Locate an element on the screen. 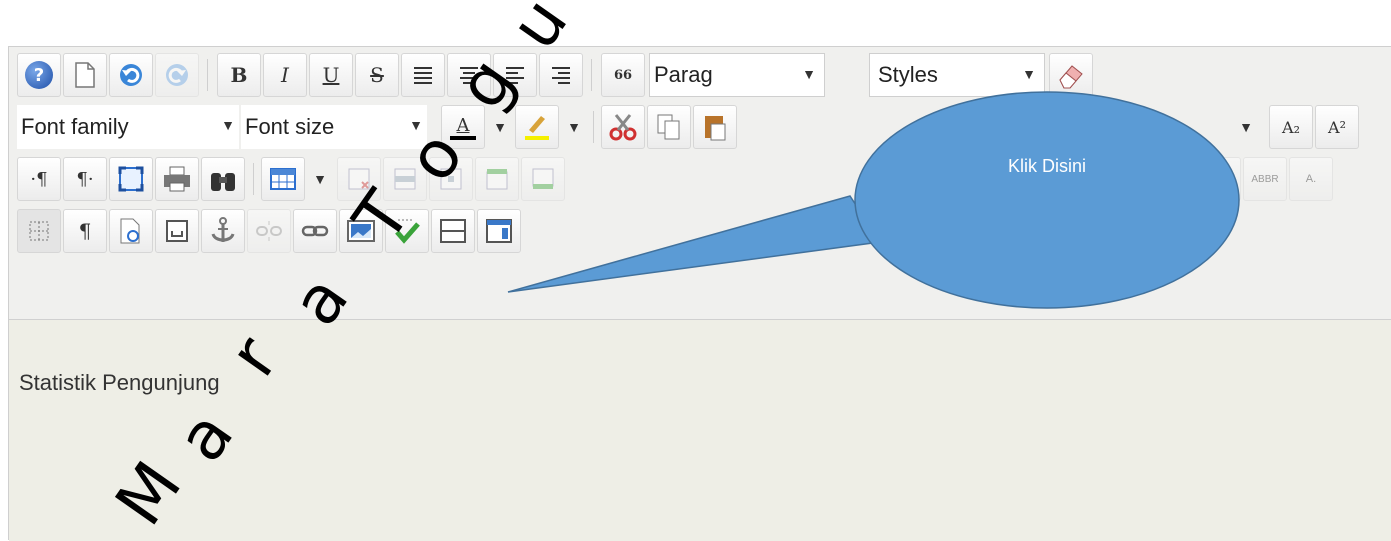 The width and height of the screenshot is (1391, 541). callout-pointer is located at coordinates (694, 244).